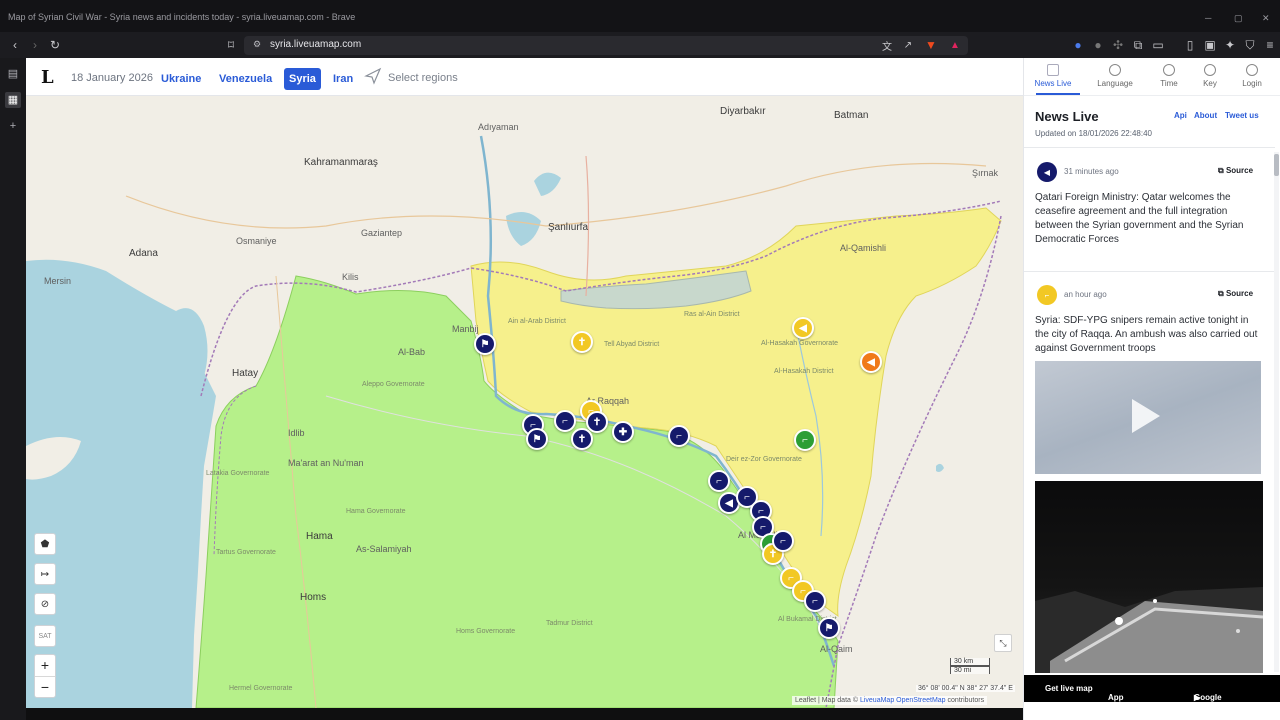 The width and height of the screenshot is (1280, 720). I want to click on scroll-thumb, so click(1276, 165).